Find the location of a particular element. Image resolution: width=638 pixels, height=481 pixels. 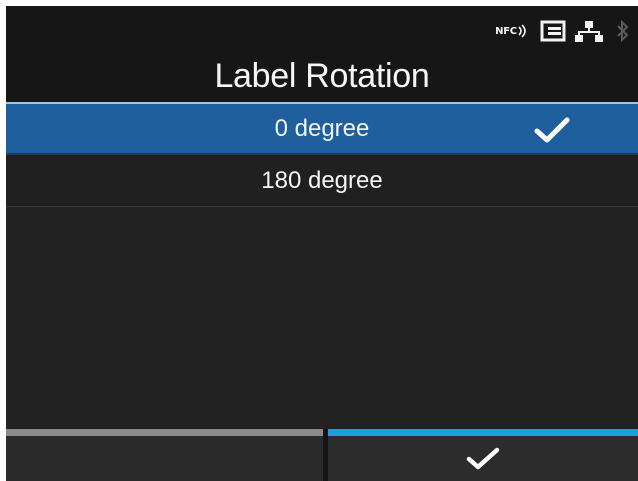

nfc-waves-icon is located at coordinates (522, 31).